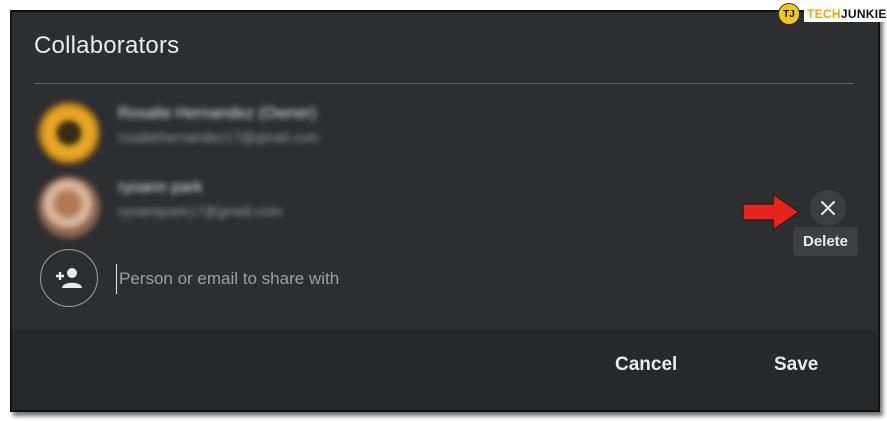  Describe the element at coordinates (444, 83) in the screenshot. I see `title-divider` at that location.